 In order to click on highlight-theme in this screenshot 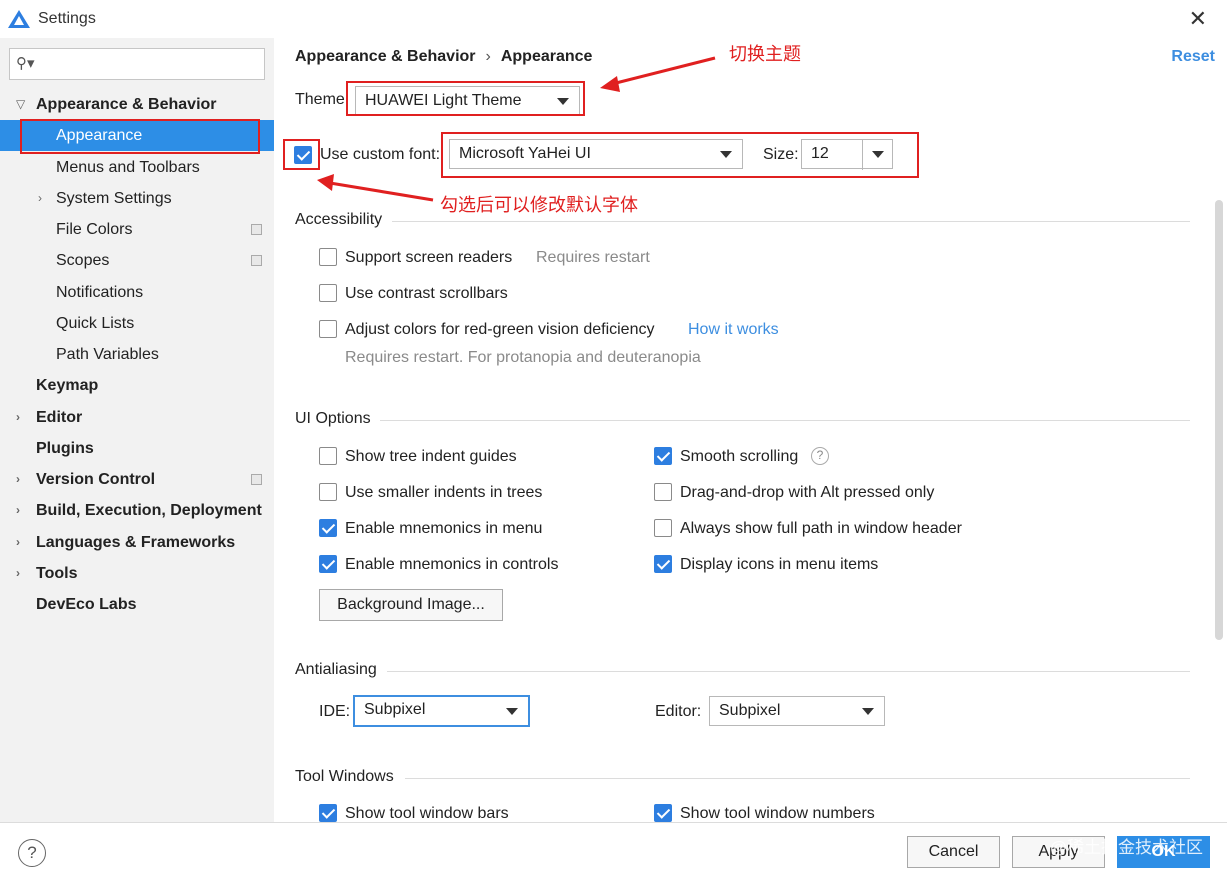, I will do `click(465, 98)`.